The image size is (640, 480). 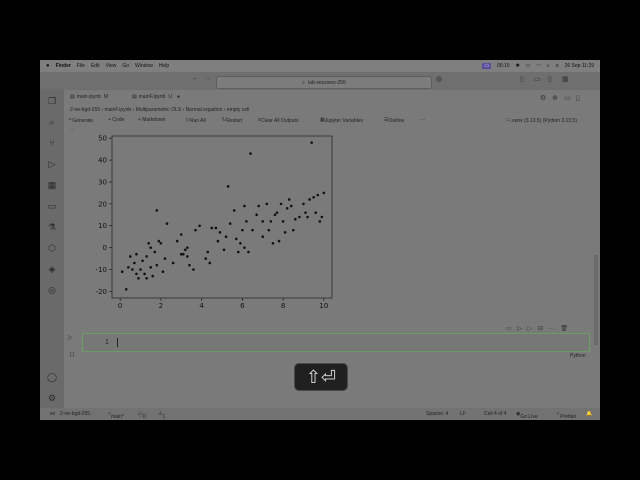 I want to click on run-above-icon: ▭, so click(x=509, y=329).